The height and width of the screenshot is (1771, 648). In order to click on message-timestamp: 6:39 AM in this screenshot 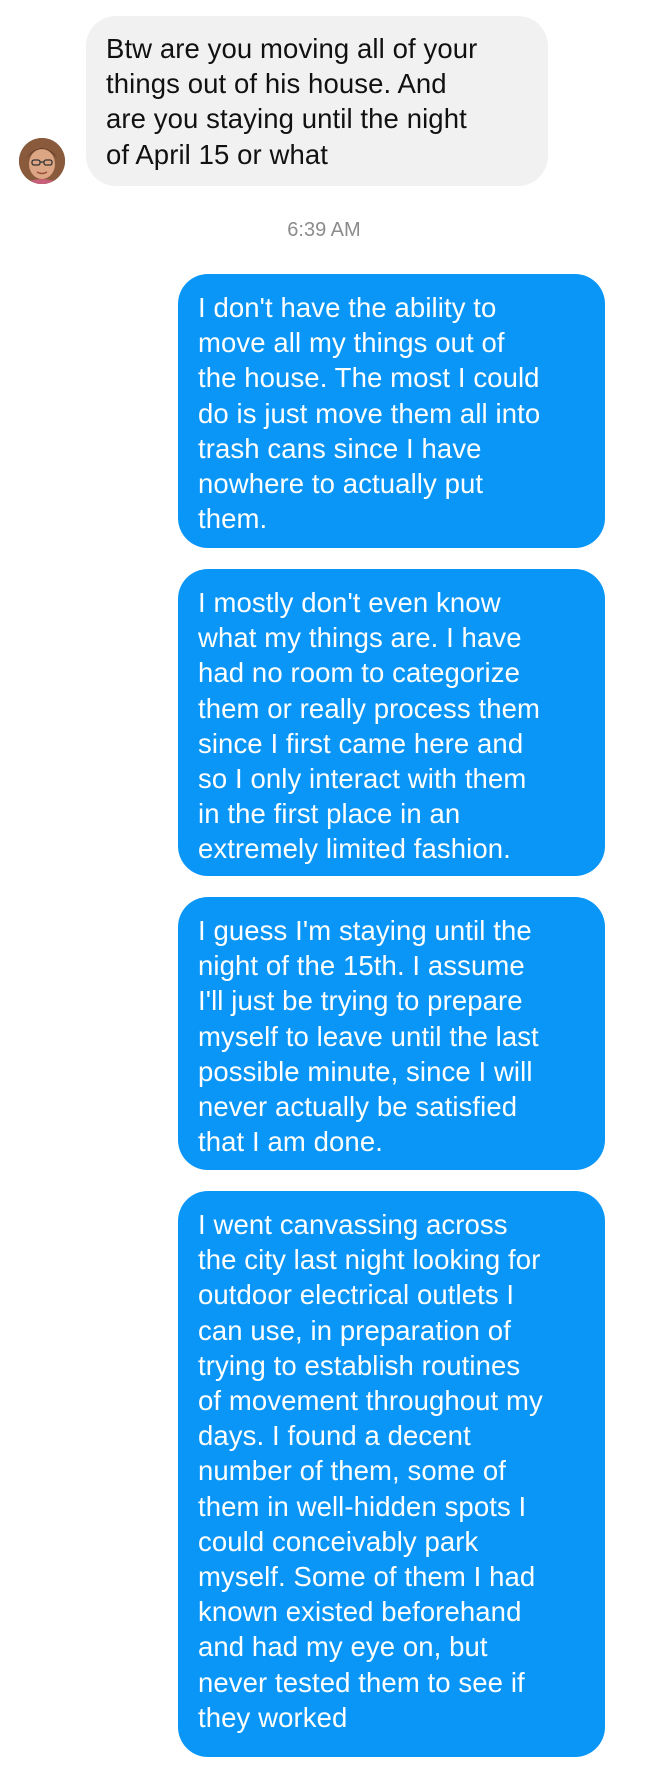, I will do `click(324, 230)`.